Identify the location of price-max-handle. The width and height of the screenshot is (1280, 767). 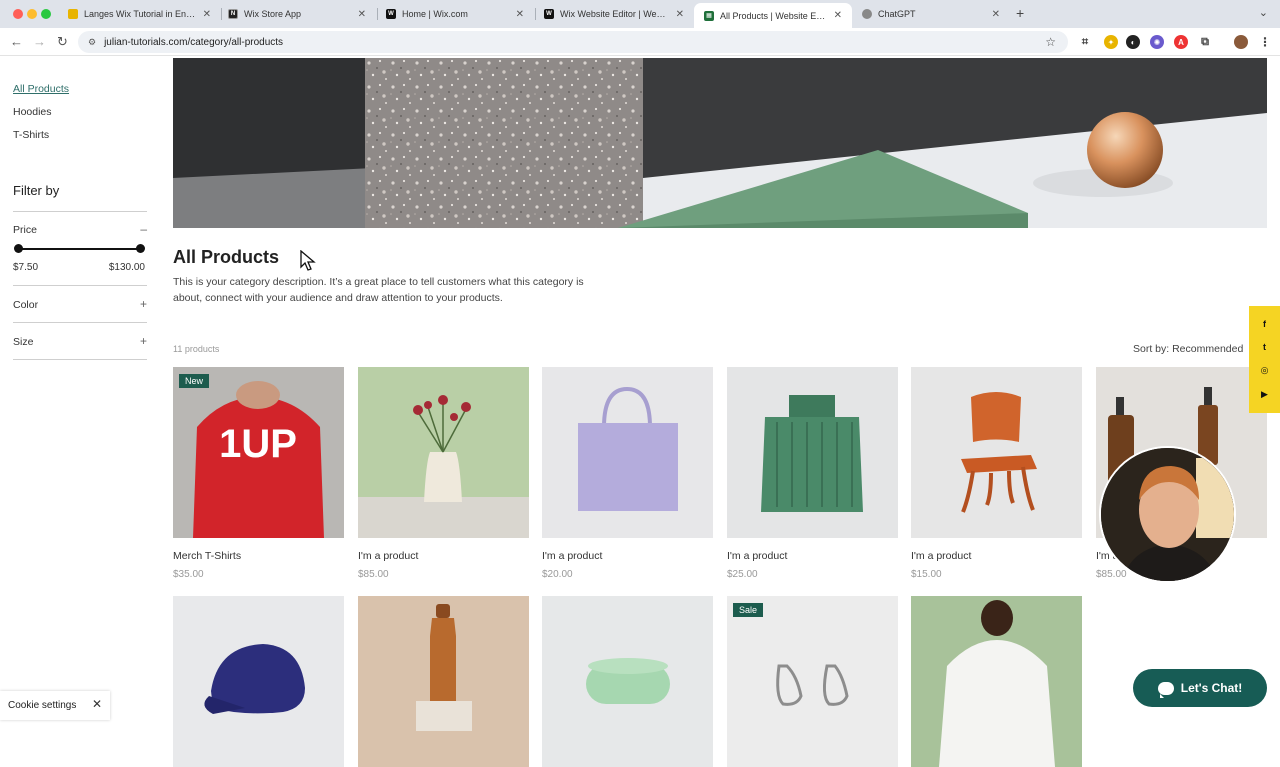
(140, 248).